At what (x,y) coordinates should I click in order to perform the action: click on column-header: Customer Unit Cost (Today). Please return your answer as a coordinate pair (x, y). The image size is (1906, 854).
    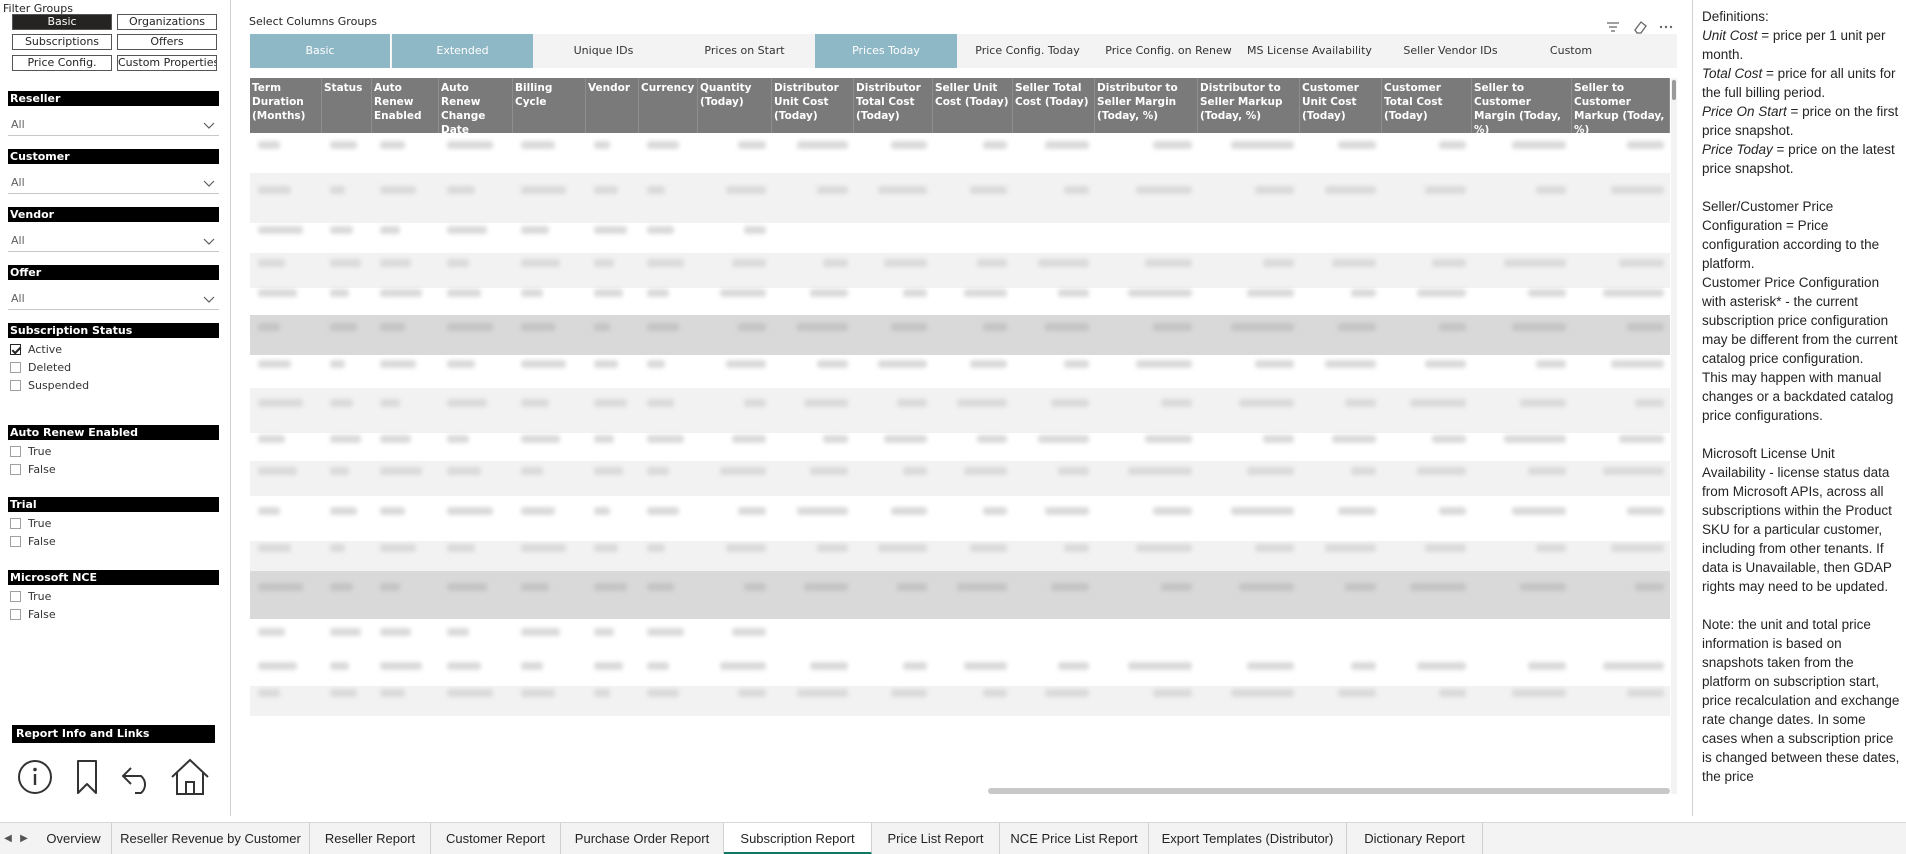
    Looking at the image, I should click on (1341, 105).